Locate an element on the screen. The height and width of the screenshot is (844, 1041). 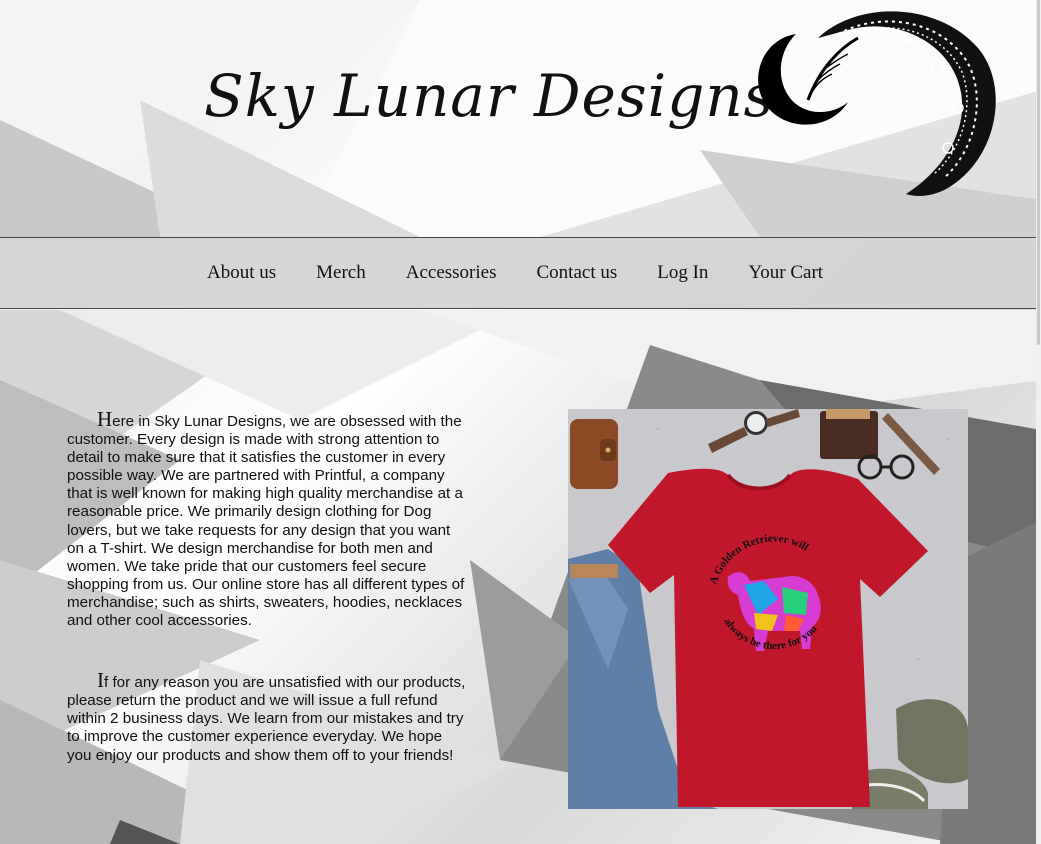
nav-contact-us: Contact us is located at coordinates (577, 273).